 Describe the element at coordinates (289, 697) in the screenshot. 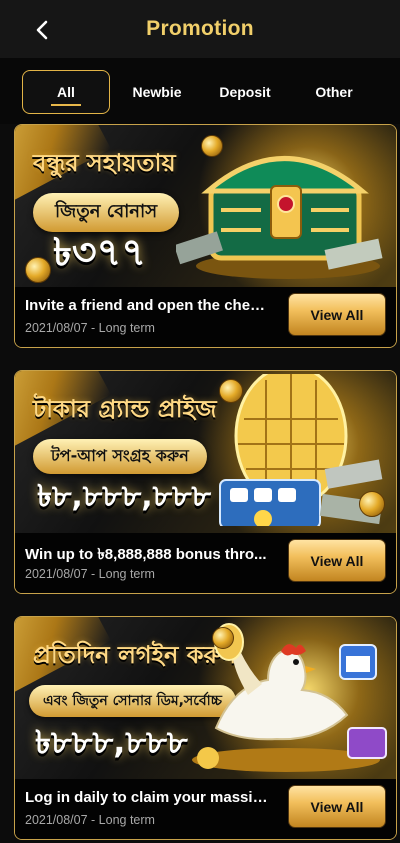

I see `golden-chicken-icon` at that location.